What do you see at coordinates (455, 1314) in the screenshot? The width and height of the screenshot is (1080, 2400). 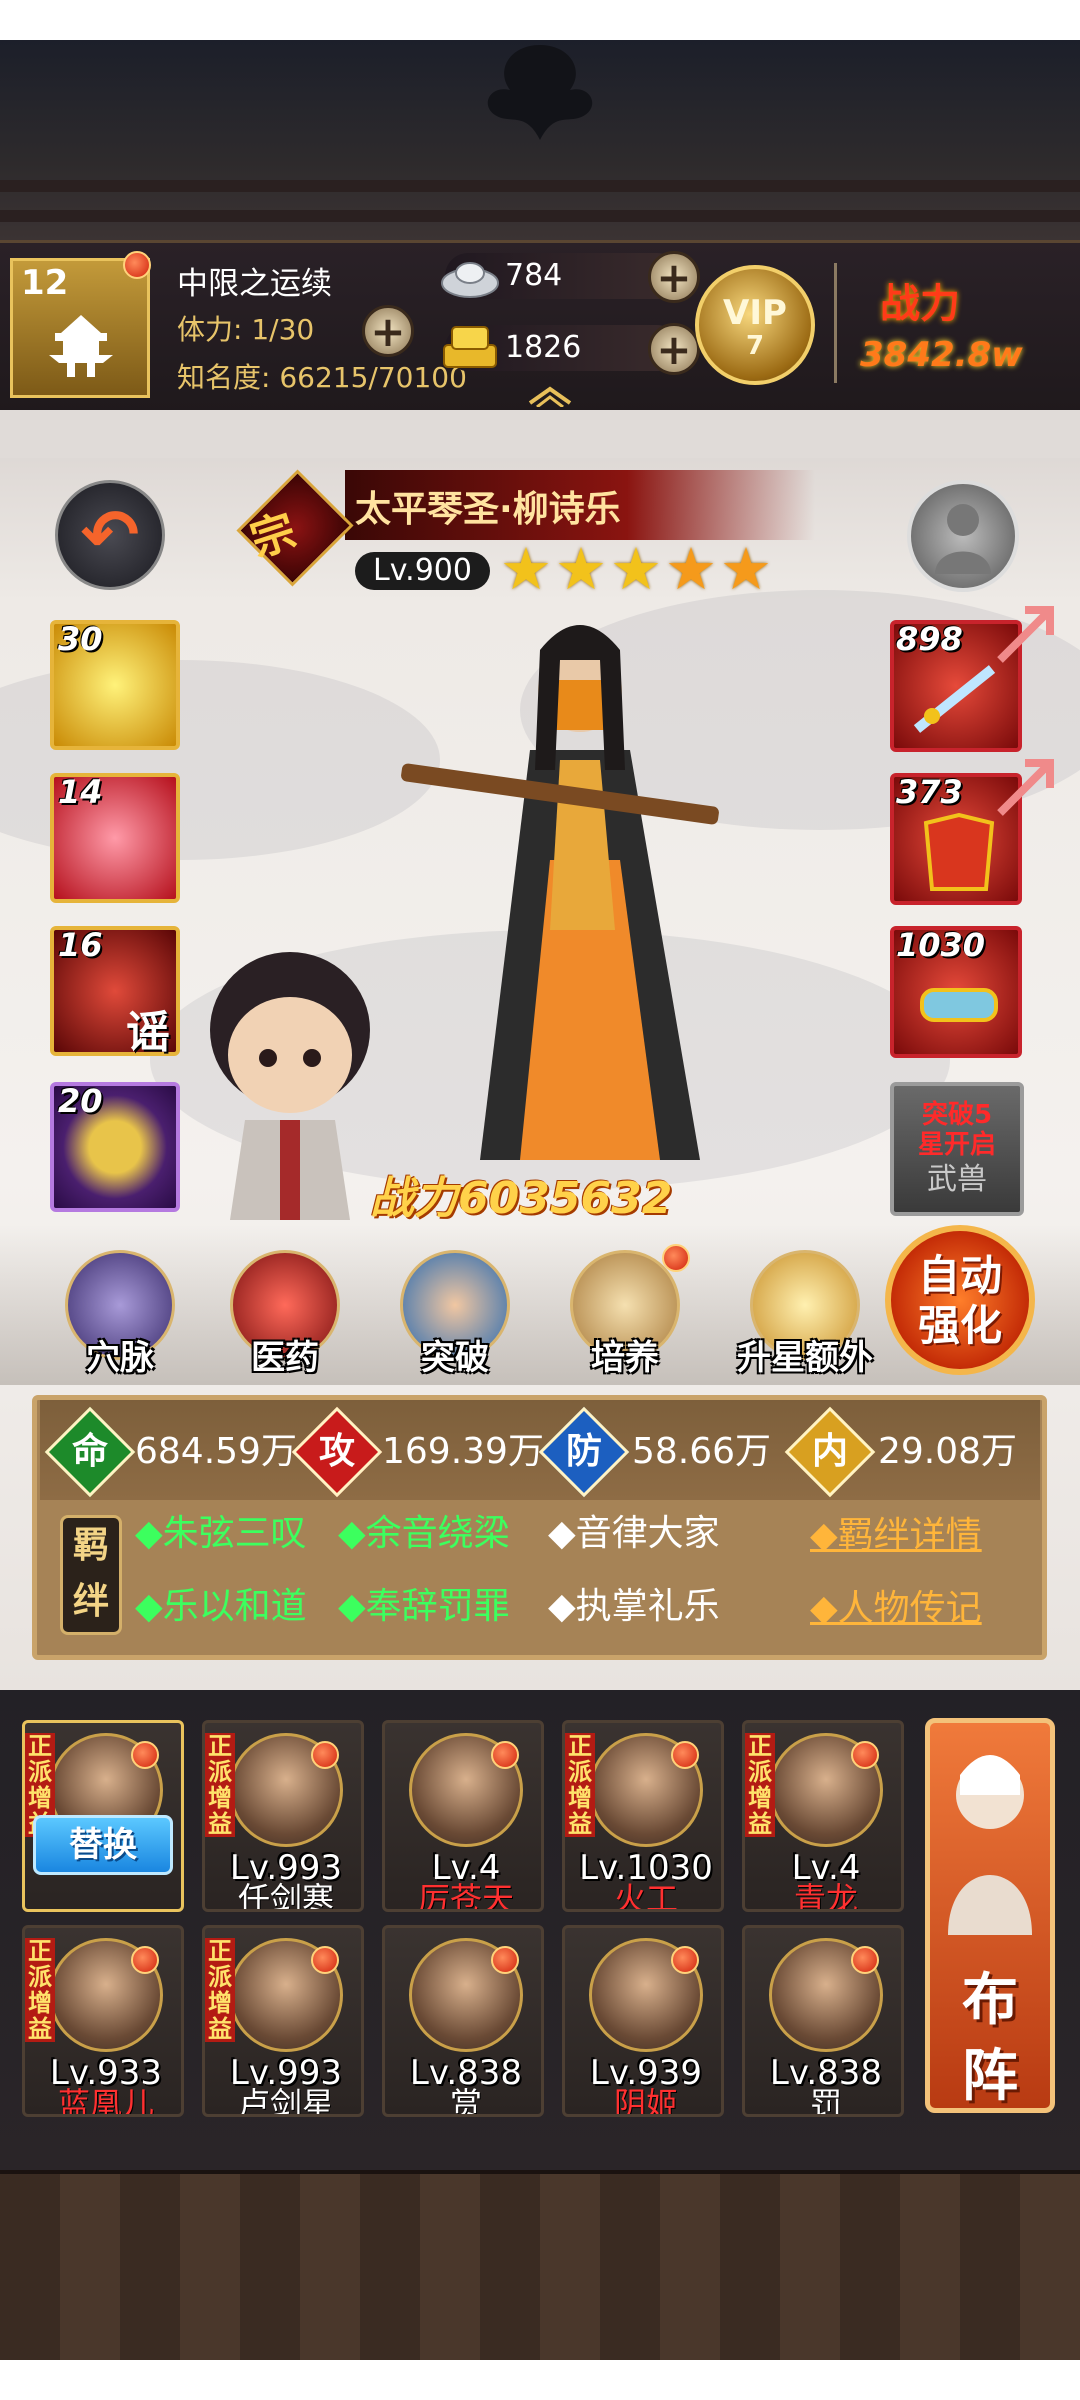 I see `breakthrough-button: 突破` at bounding box center [455, 1314].